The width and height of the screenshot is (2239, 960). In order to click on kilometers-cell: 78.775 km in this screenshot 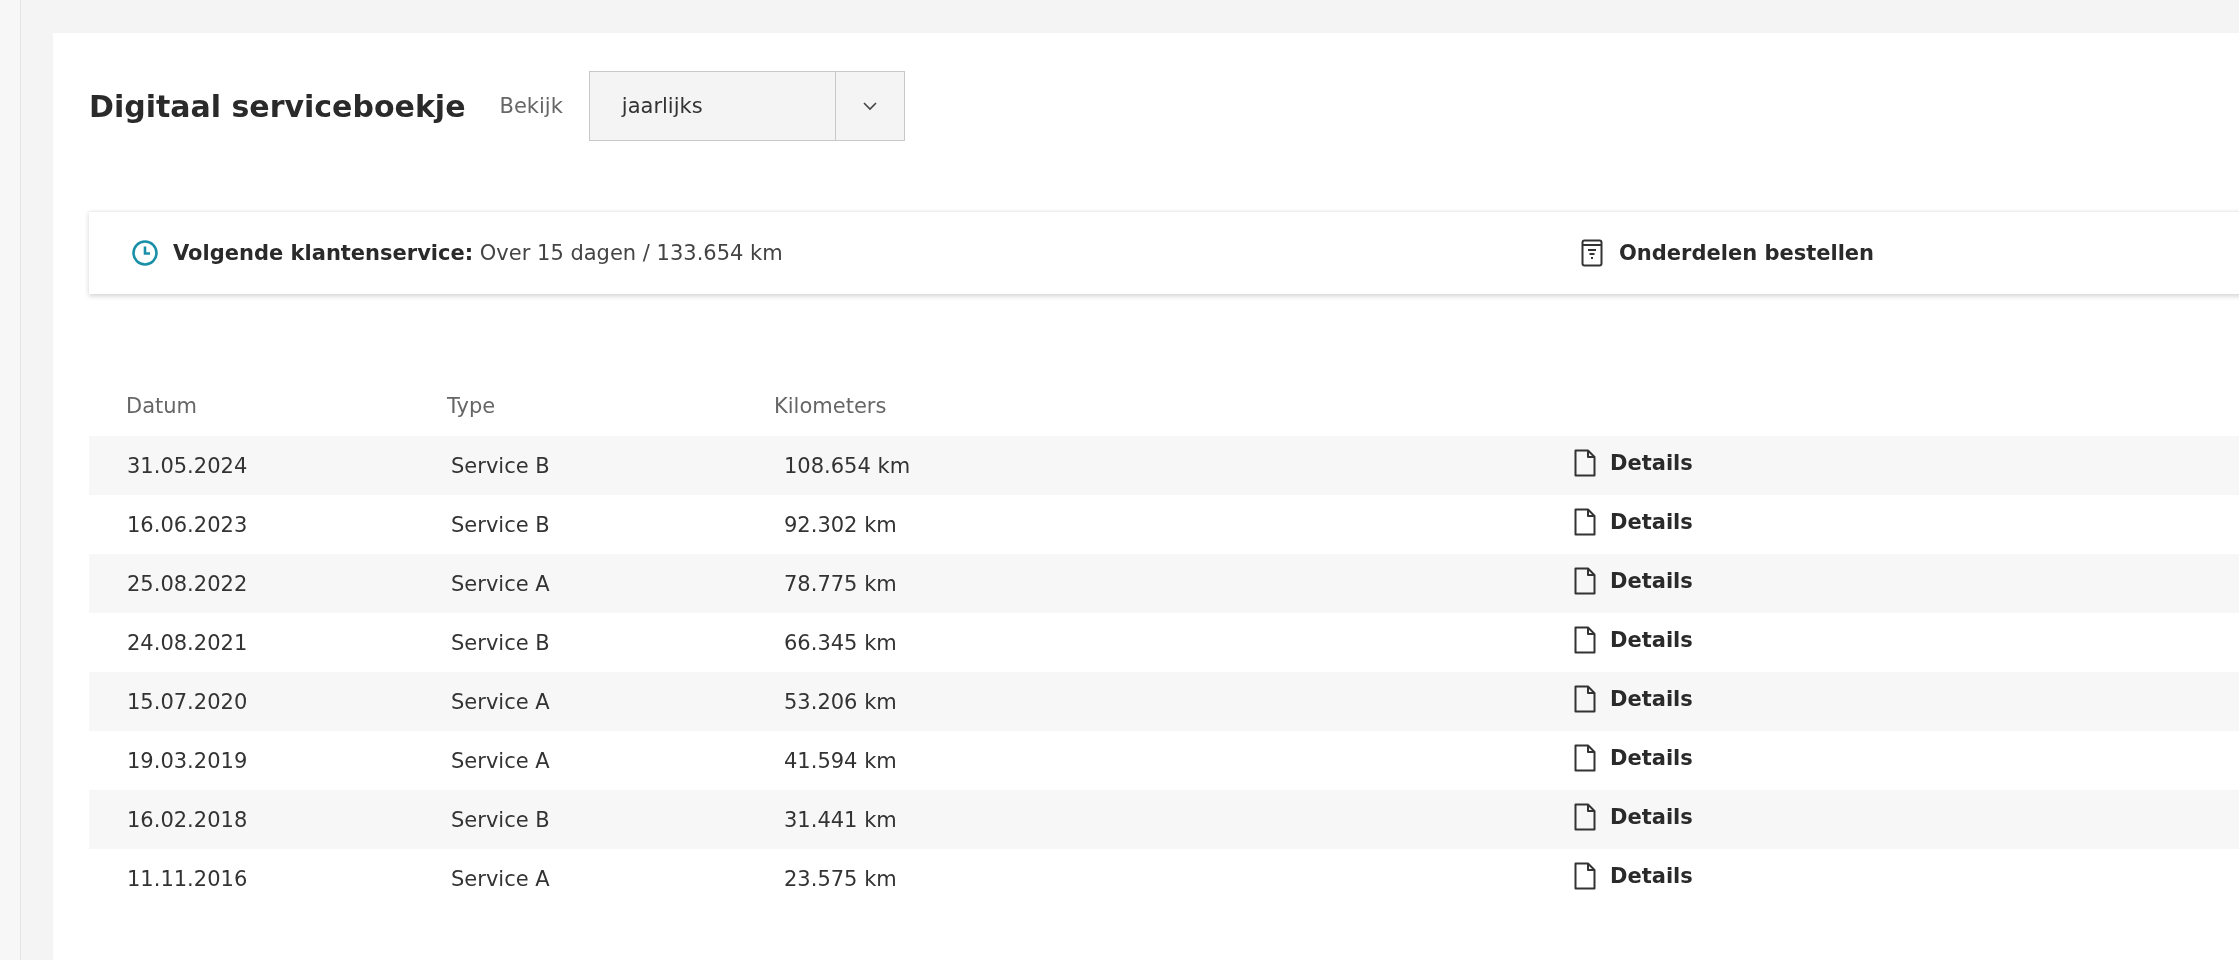, I will do `click(840, 583)`.